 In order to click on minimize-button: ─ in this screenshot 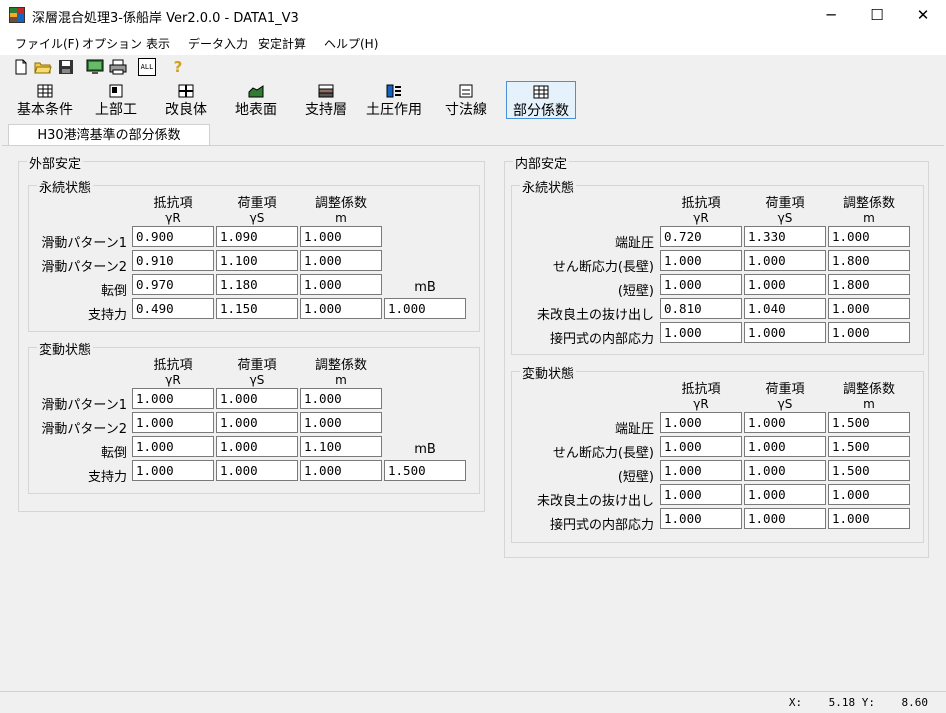, I will do `click(831, 15)`.